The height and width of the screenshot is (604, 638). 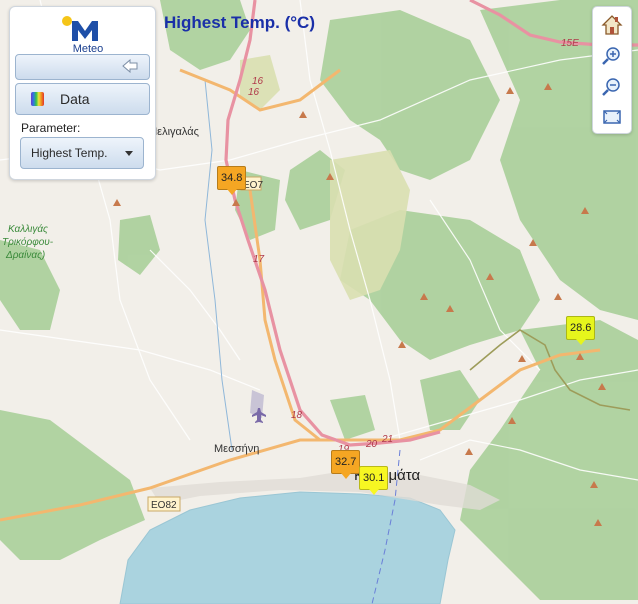 What do you see at coordinates (581, 330) in the screenshot?
I see `temperature-marker: 28.6` at bounding box center [581, 330].